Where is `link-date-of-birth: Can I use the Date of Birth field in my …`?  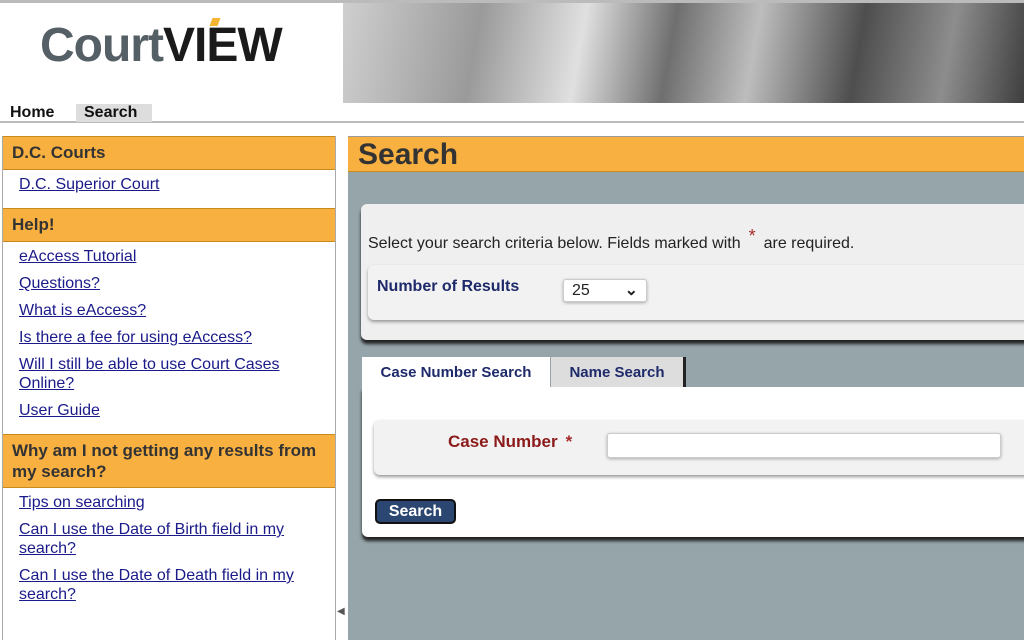 link-date-of-birth: Can I use the Date of Birth field in my … is located at coordinates (169, 539).